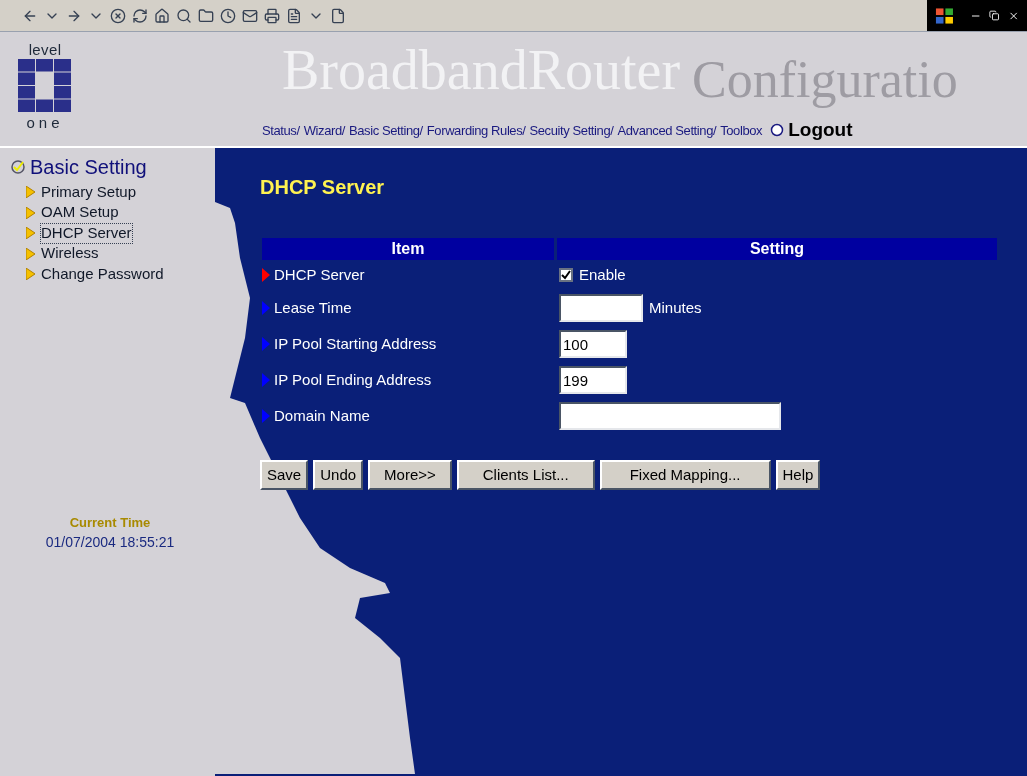 The image size is (1027, 776). What do you see at coordinates (319, 274) in the screenshot?
I see `setting-label: DHCP Server` at bounding box center [319, 274].